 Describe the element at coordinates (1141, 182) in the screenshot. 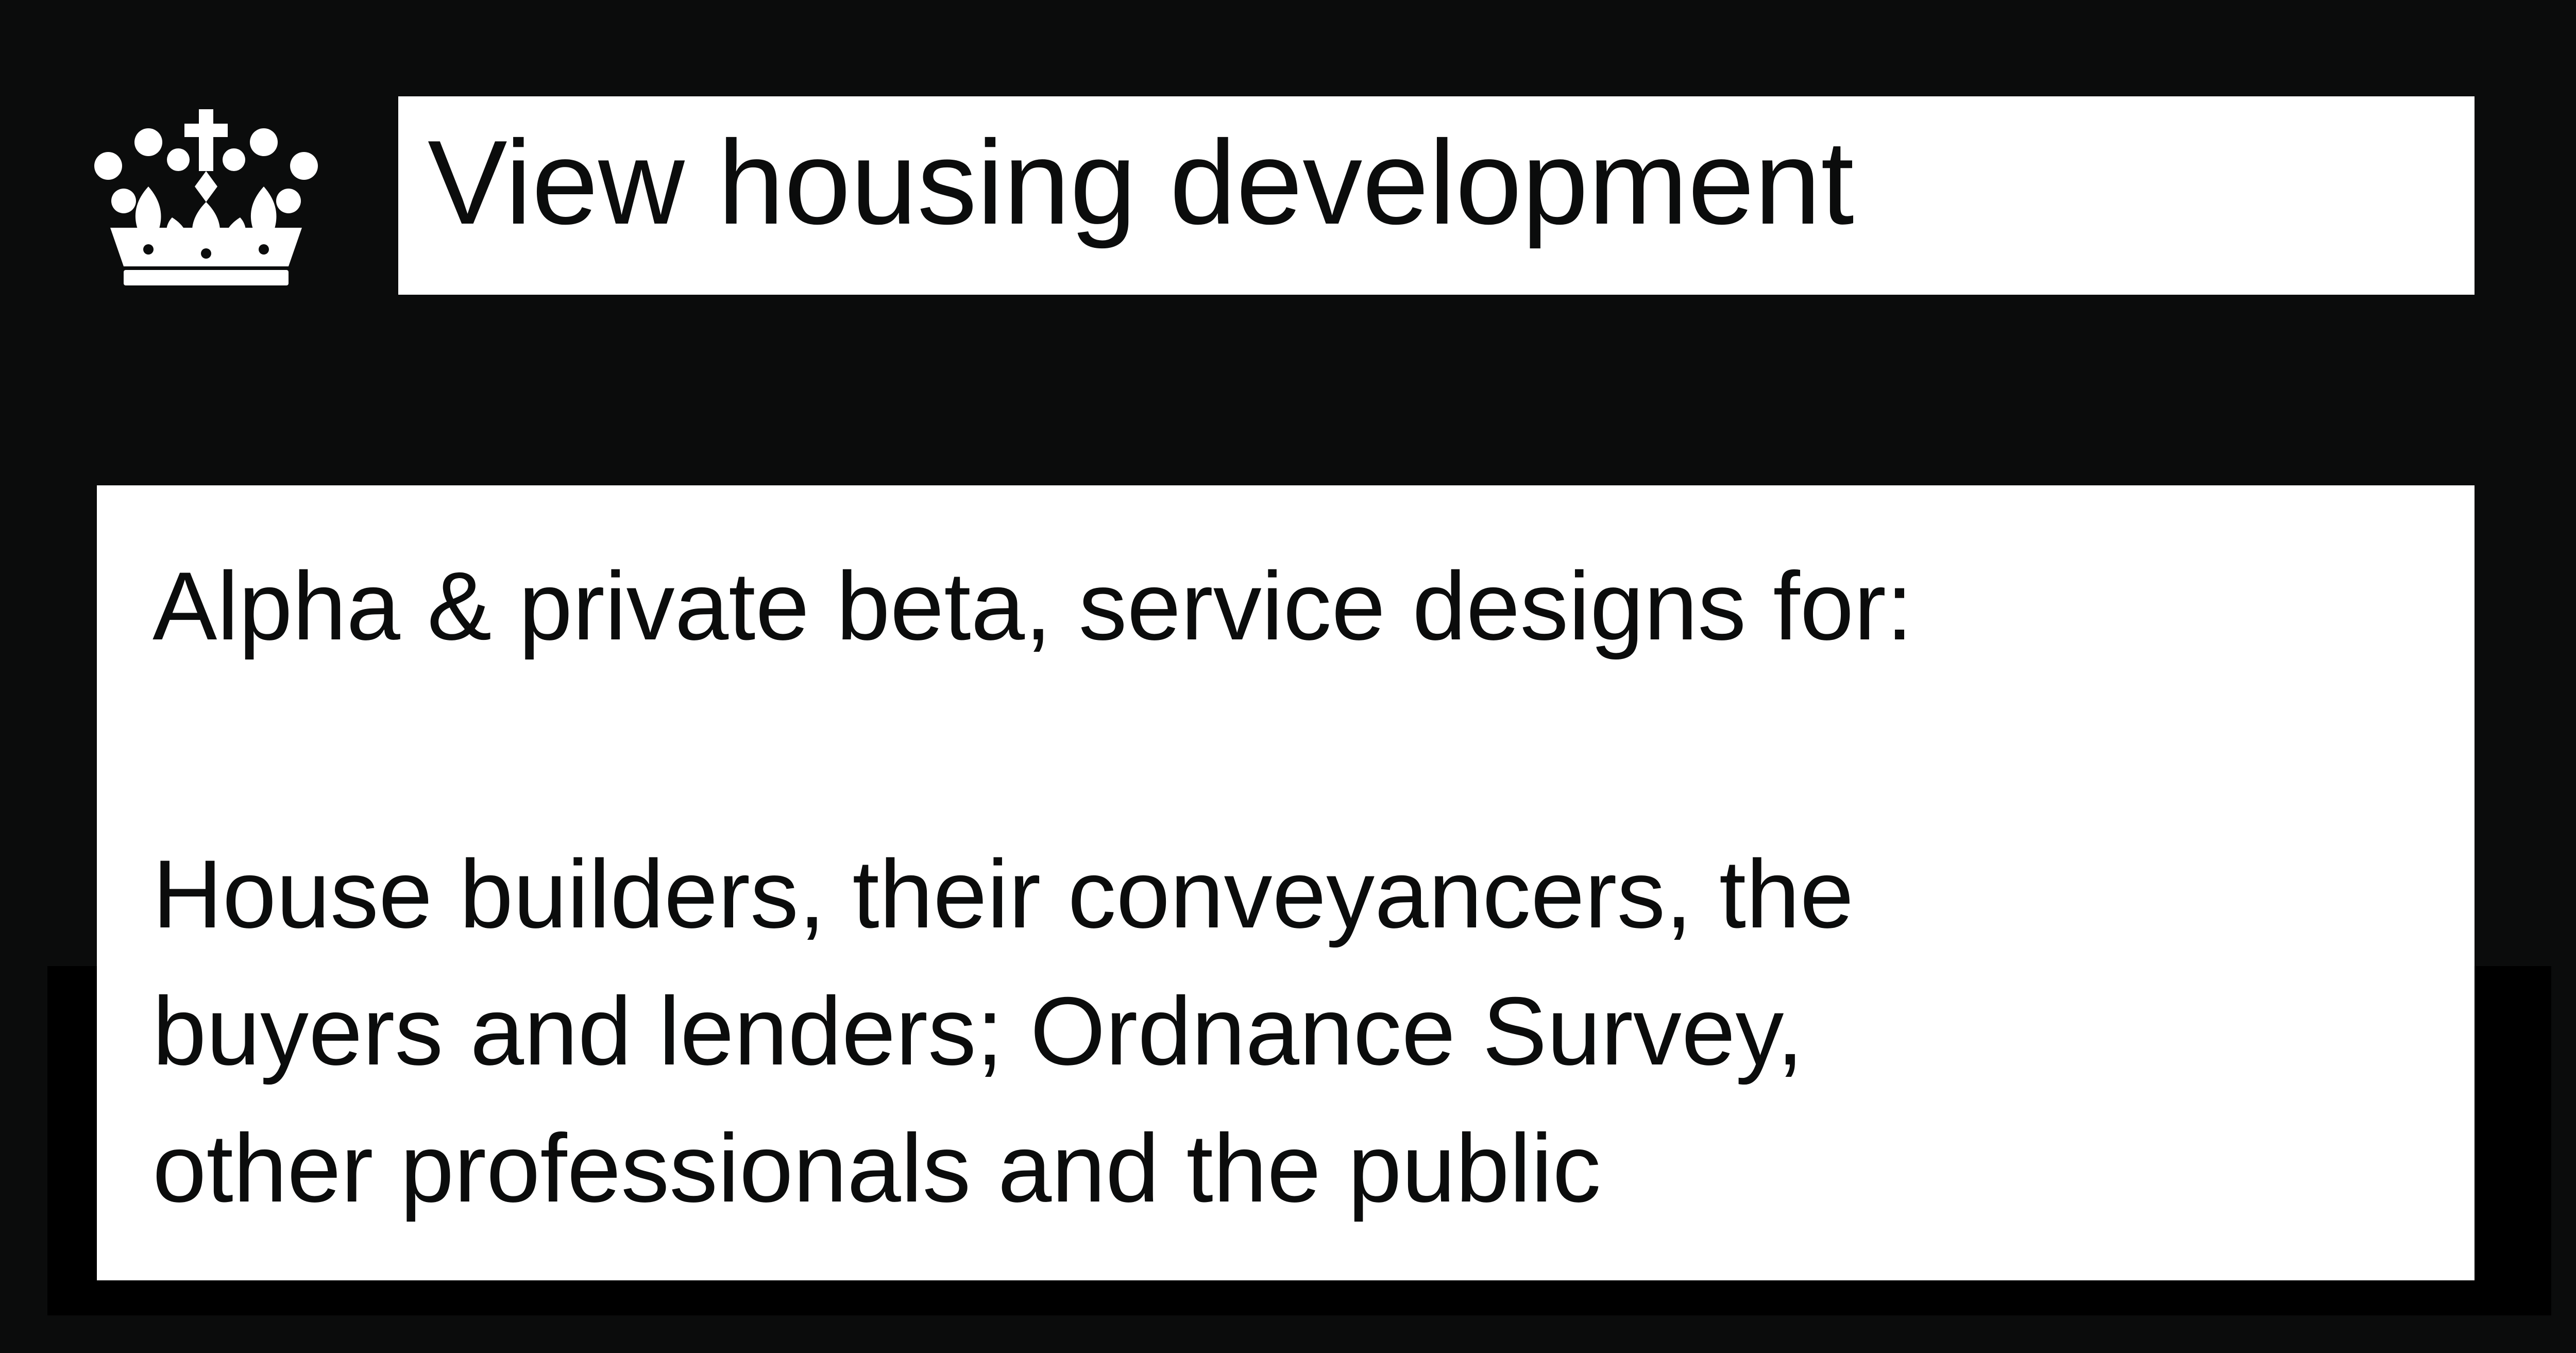

I see `page-title: View housing development` at that location.